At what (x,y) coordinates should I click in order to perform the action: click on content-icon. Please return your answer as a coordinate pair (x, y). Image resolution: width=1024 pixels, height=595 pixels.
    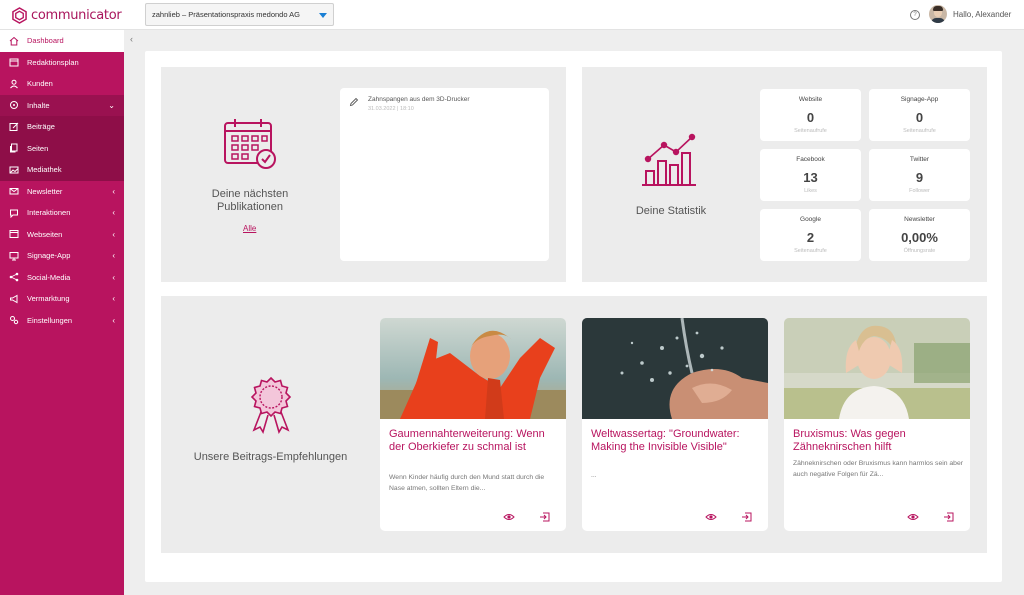
    Looking at the image, I should click on (14, 105).